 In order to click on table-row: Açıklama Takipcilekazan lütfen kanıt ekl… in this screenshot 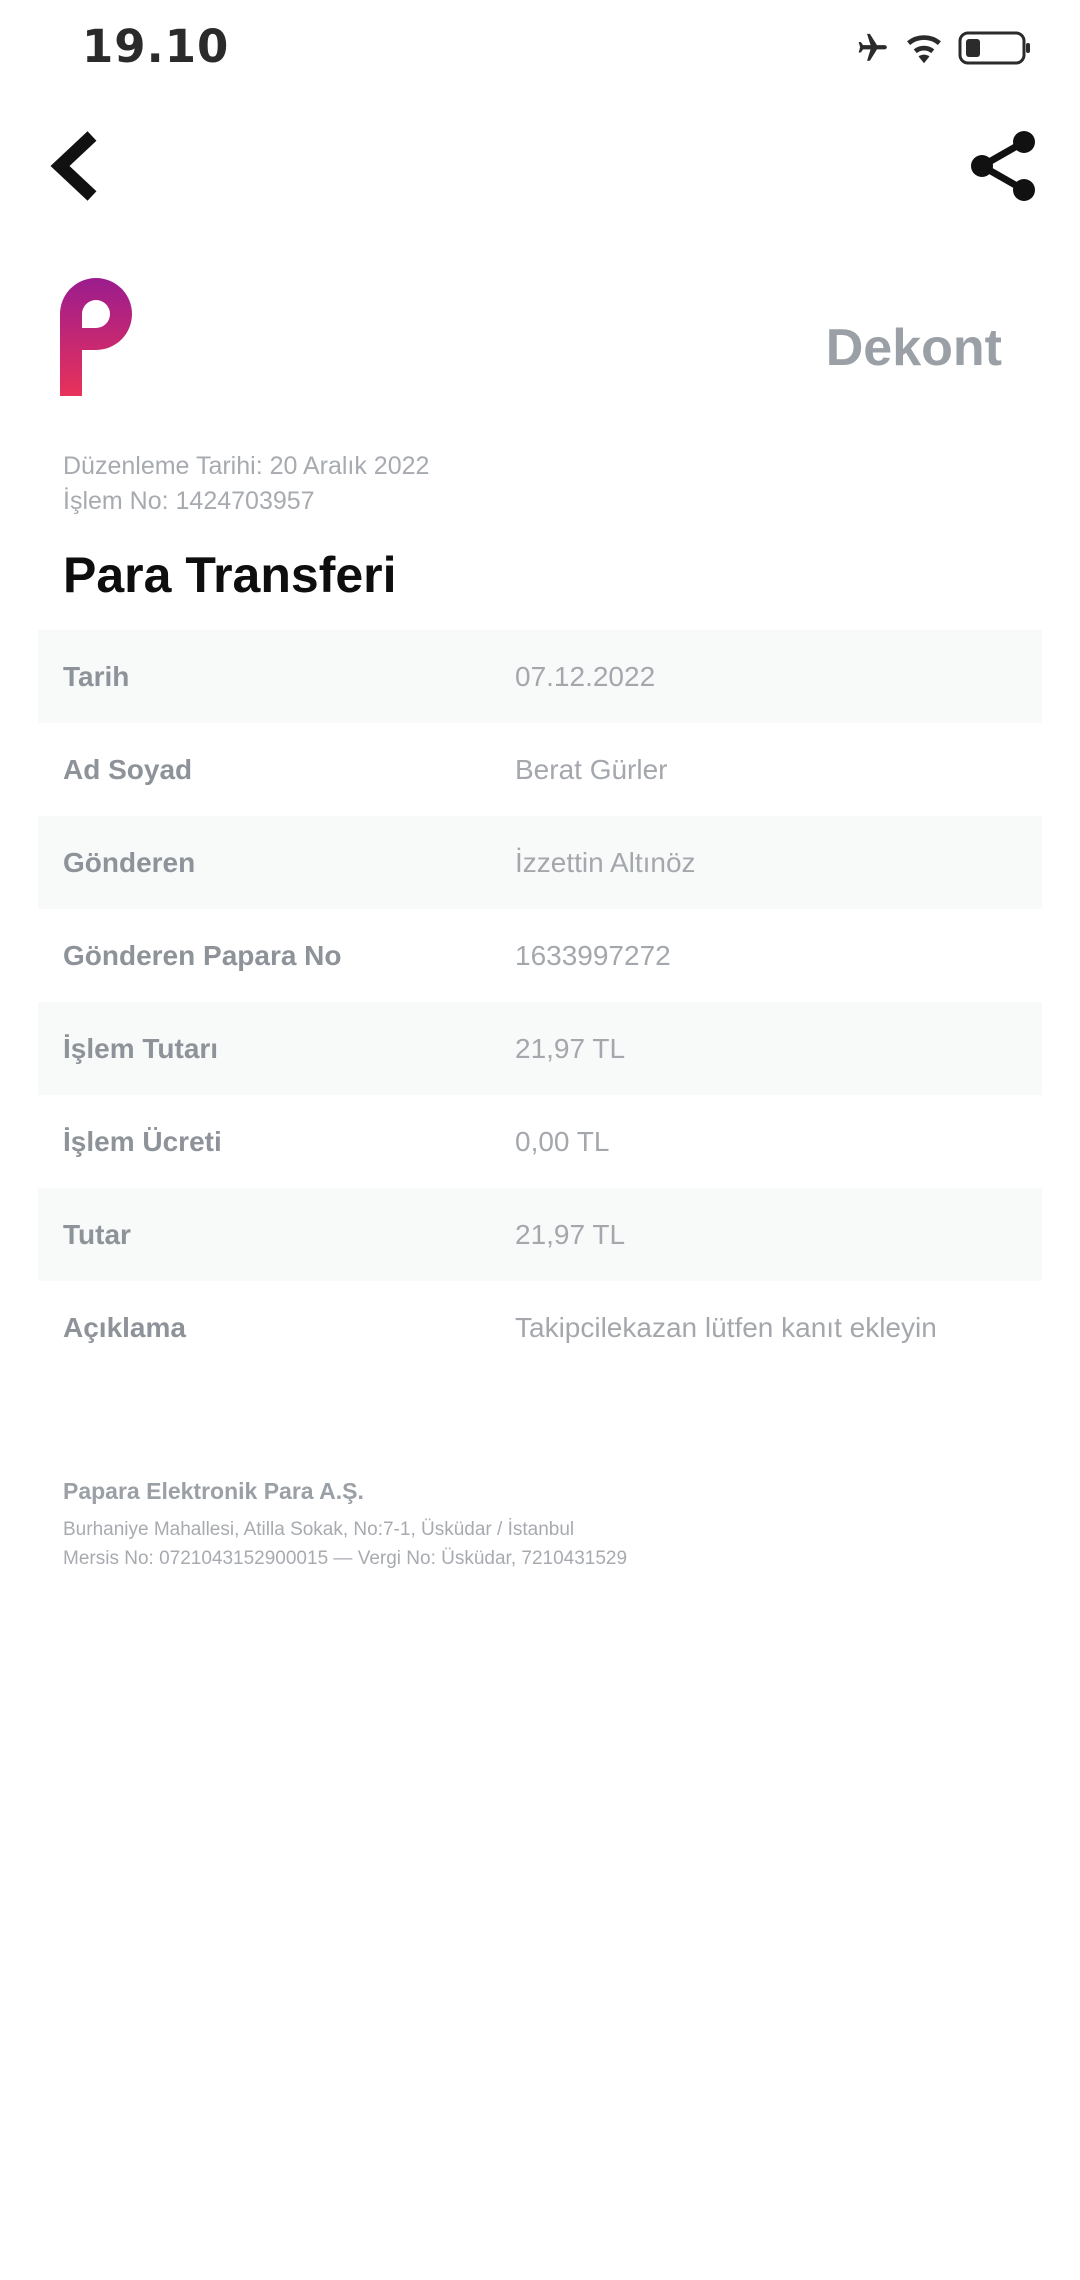, I will do `click(540, 1327)`.